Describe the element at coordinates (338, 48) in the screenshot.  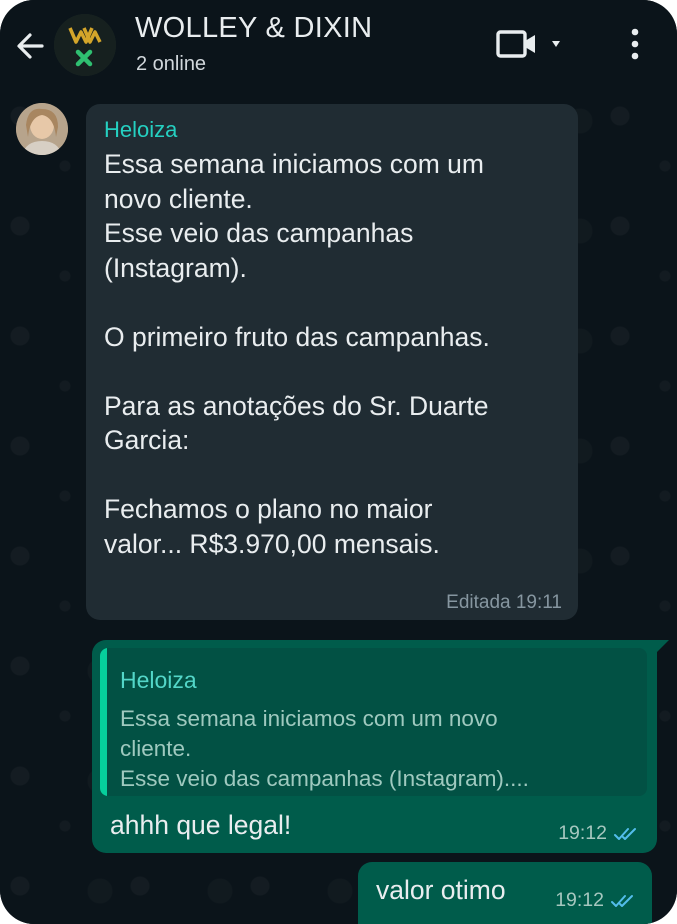
I see `chat-header: WOLLEY & DIXIN 2 online` at that location.